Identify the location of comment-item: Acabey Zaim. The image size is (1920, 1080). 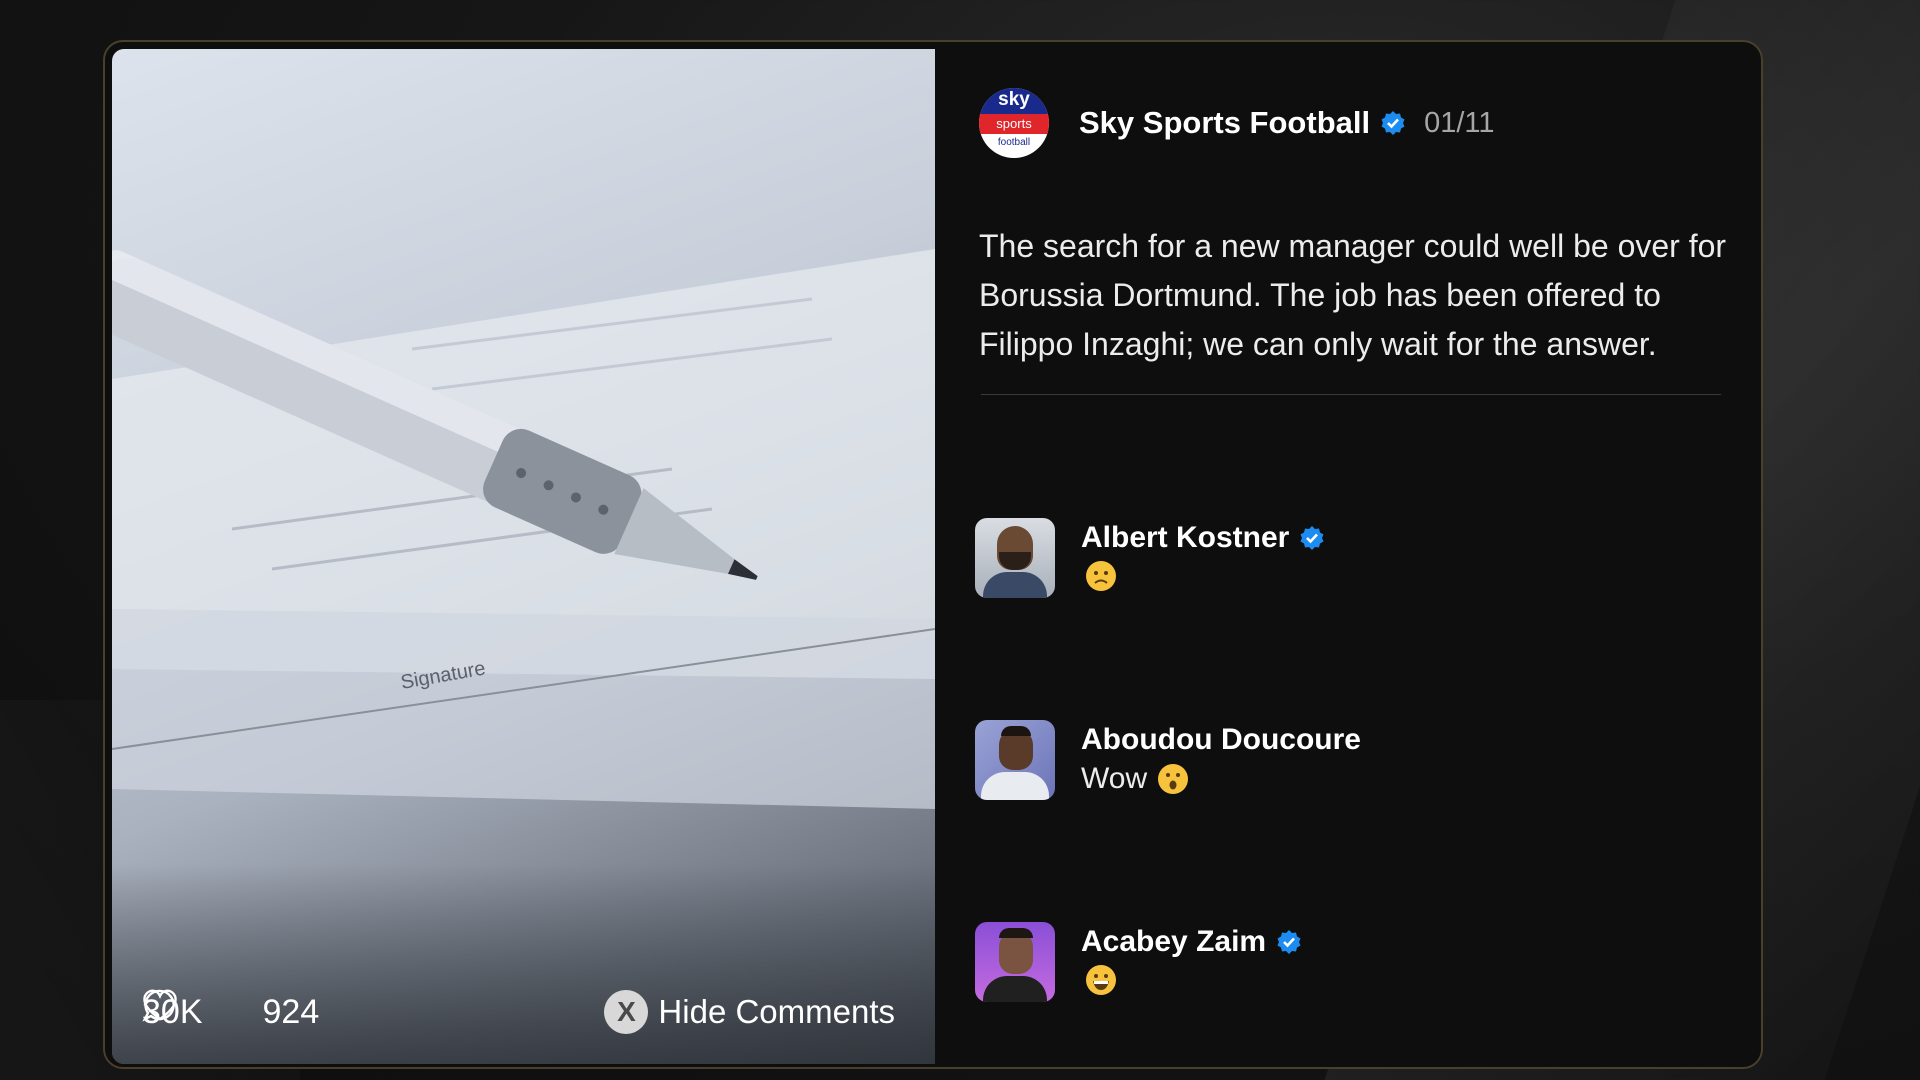
(1138, 962).